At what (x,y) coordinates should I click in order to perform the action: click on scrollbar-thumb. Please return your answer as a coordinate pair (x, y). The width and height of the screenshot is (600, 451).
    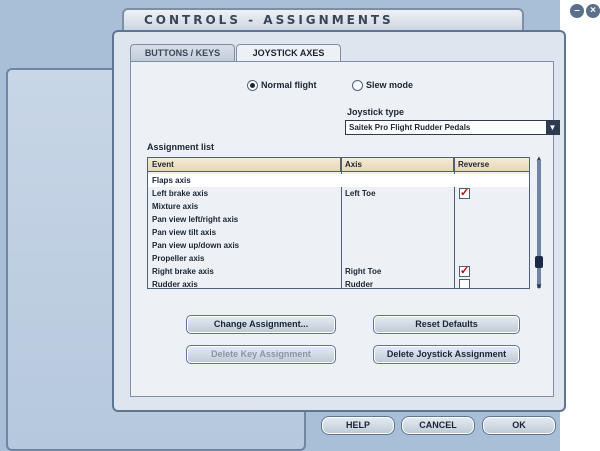
    Looking at the image, I should click on (539, 262).